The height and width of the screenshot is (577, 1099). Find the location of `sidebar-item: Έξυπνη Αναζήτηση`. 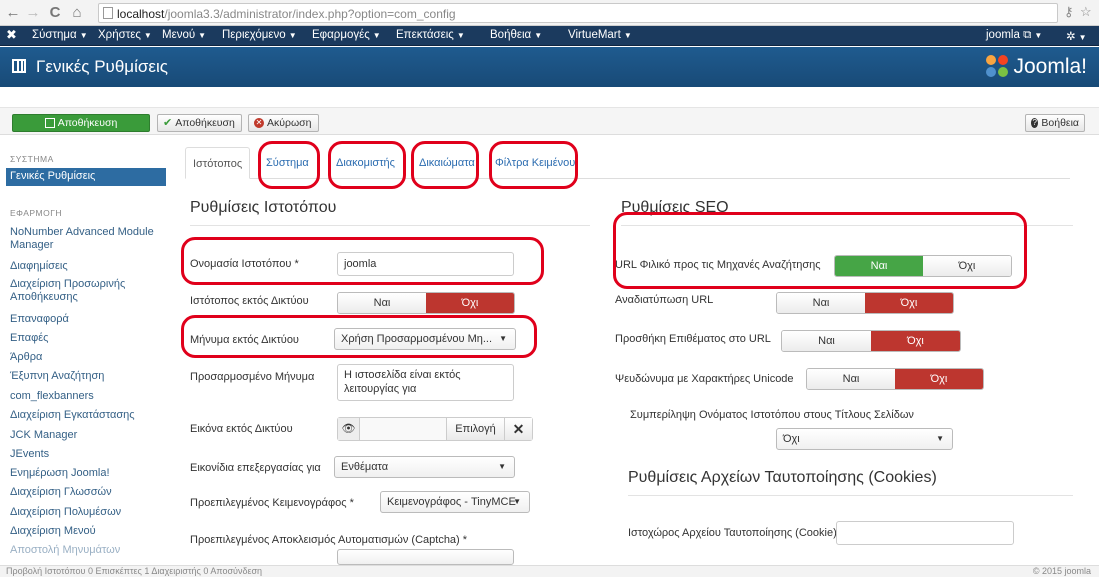

sidebar-item: Έξυπνη Αναζήτηση is located at coordinates (89, 376).